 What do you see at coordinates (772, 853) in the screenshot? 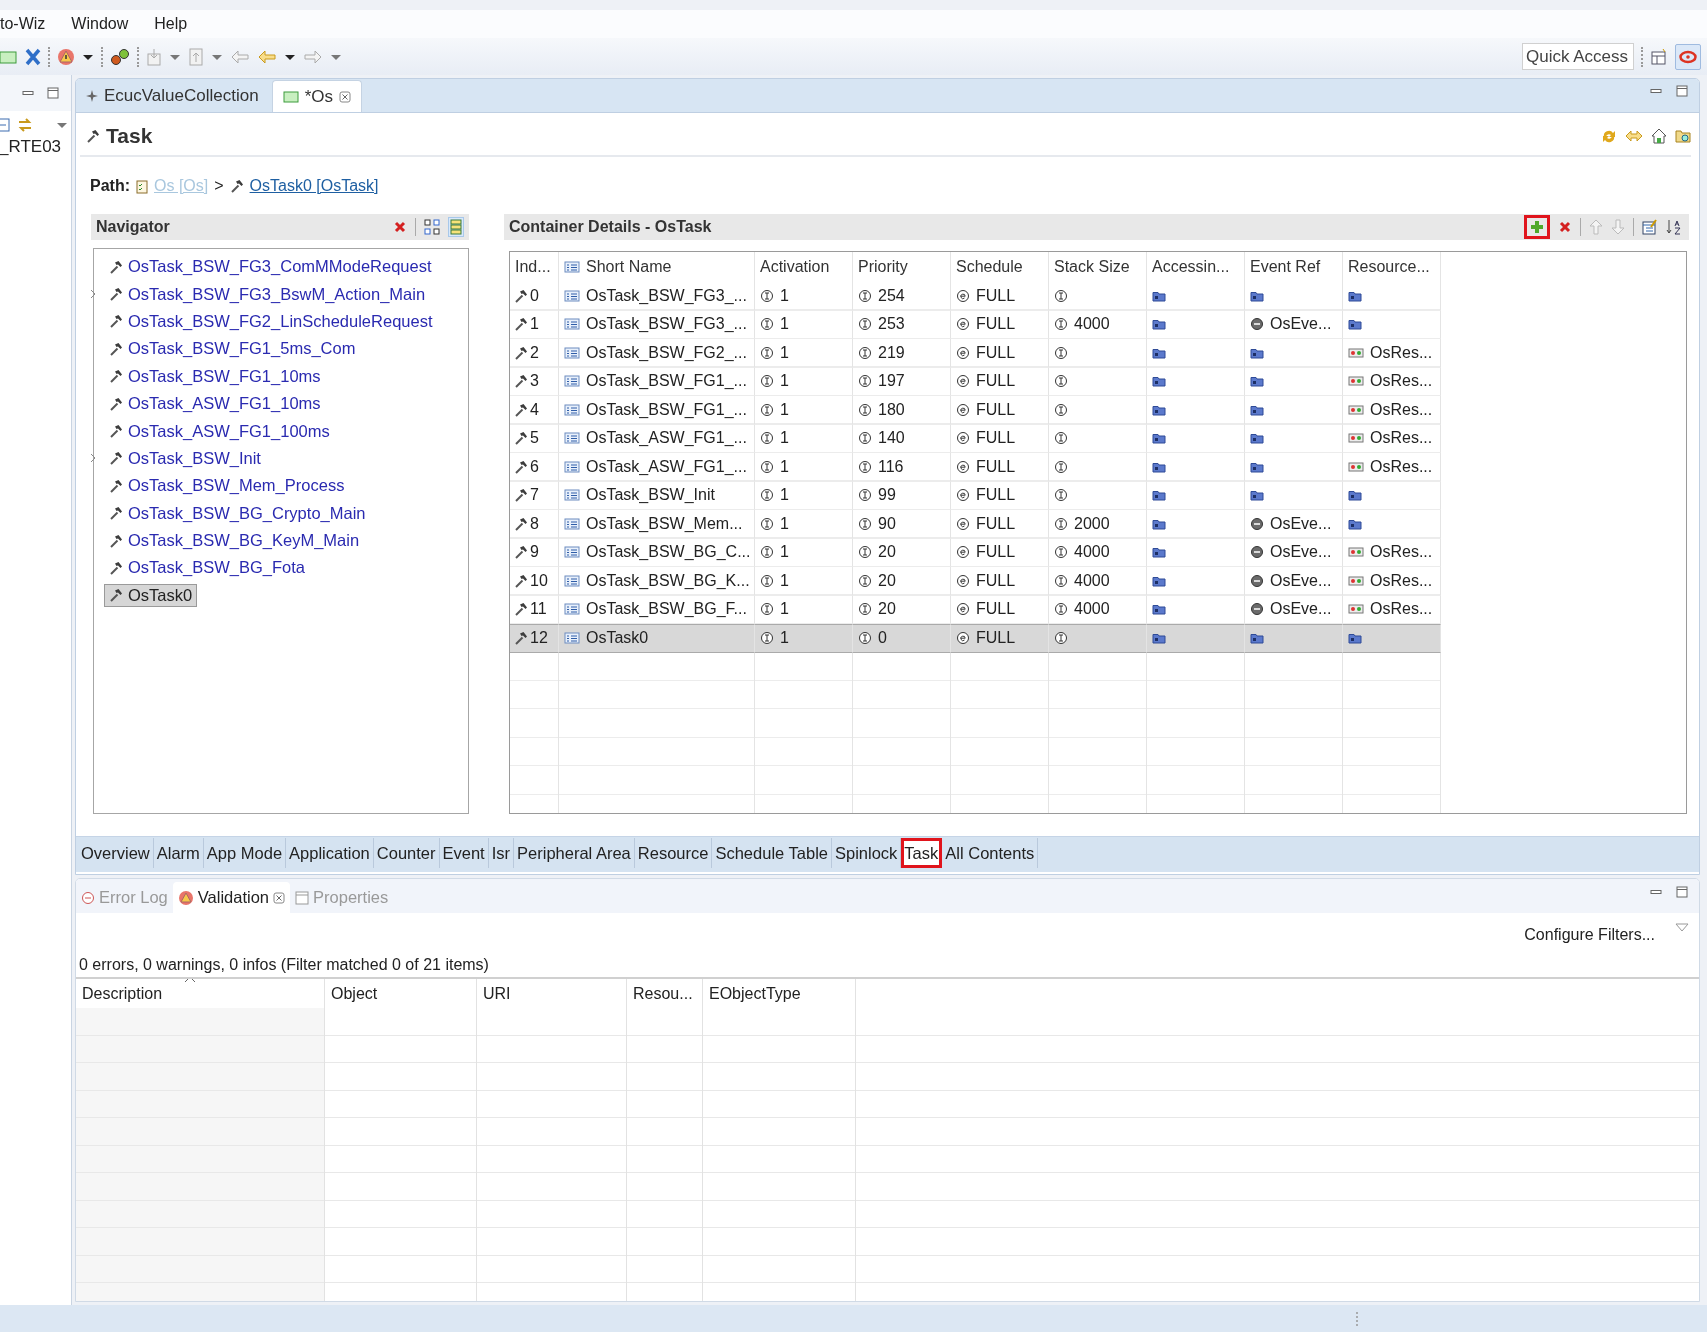
I see `page-tab: Schedule Table` at bounding box center [772, 853].